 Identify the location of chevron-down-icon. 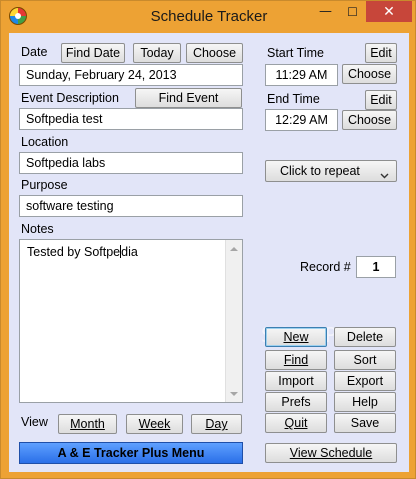
(384, 175).